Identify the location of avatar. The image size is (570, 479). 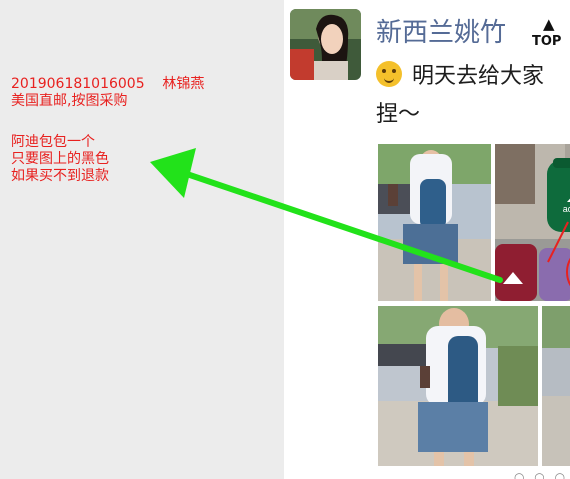
(325, 44).